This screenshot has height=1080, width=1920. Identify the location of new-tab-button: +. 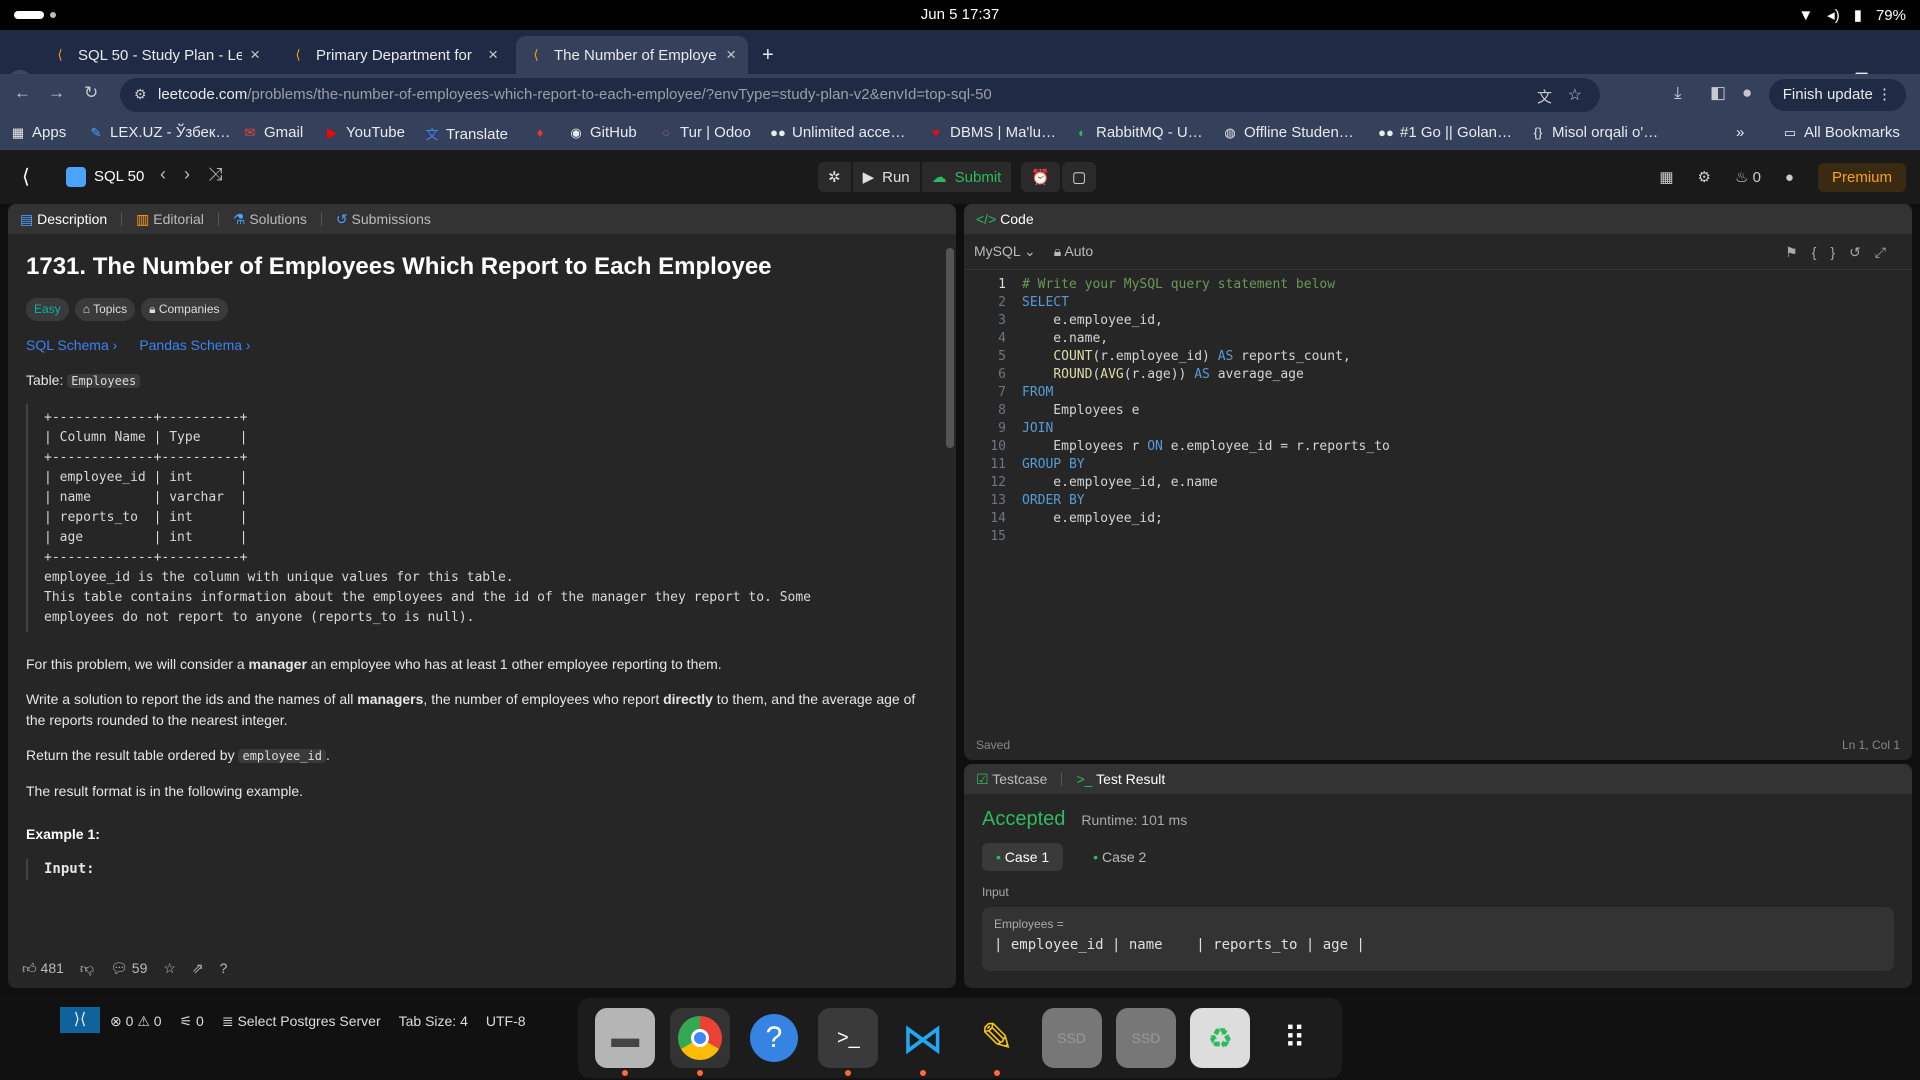
(769, 55).